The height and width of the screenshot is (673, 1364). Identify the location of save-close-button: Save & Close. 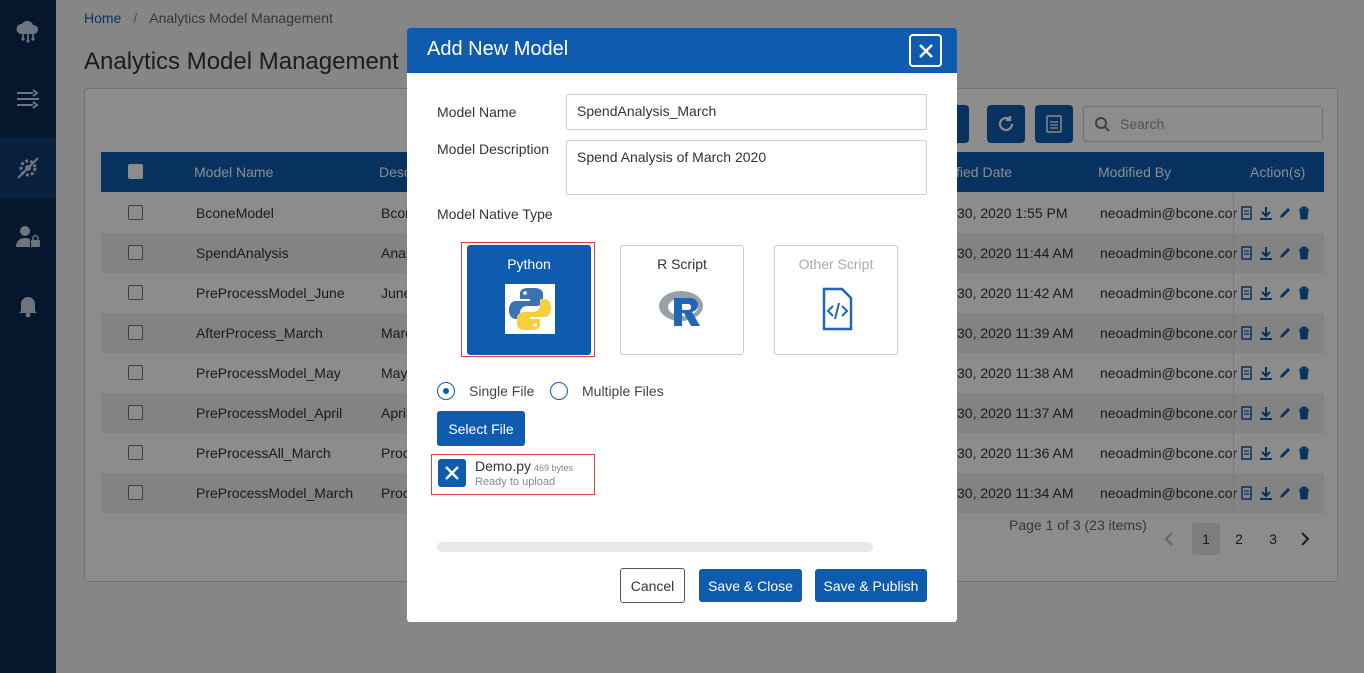
(750, 585).